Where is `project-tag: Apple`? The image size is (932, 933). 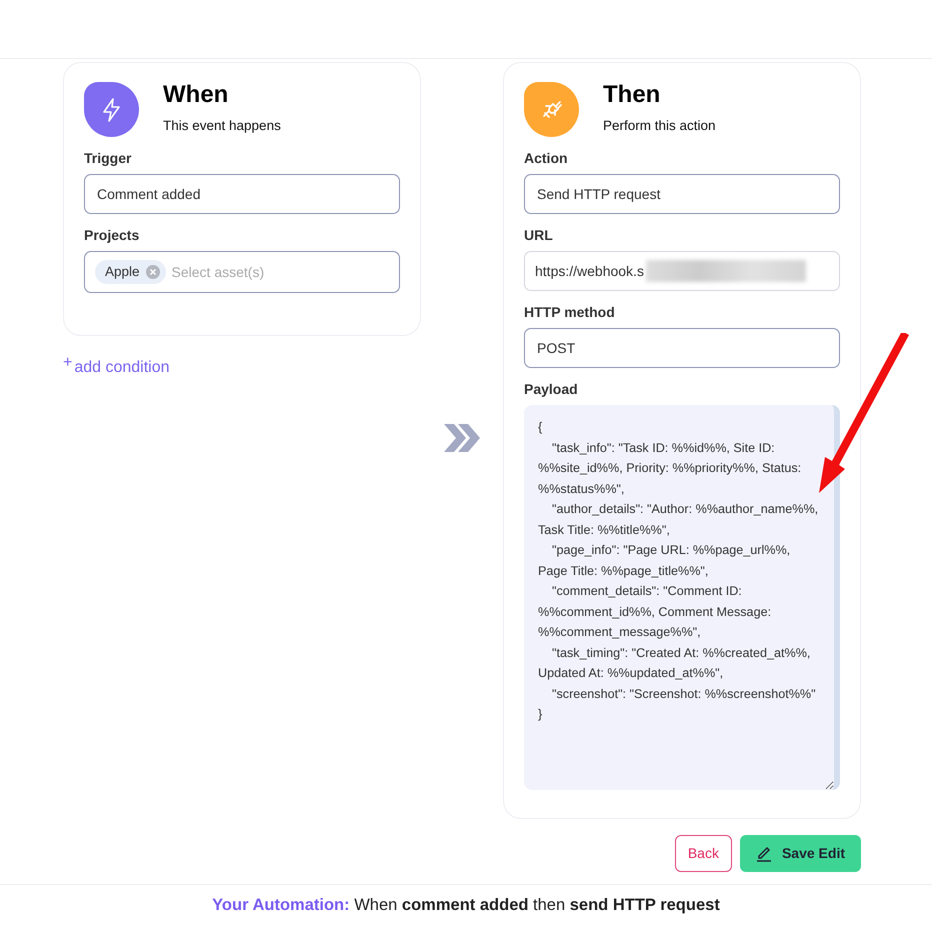
project-tag: Apple is located at coordinates (130, 272).